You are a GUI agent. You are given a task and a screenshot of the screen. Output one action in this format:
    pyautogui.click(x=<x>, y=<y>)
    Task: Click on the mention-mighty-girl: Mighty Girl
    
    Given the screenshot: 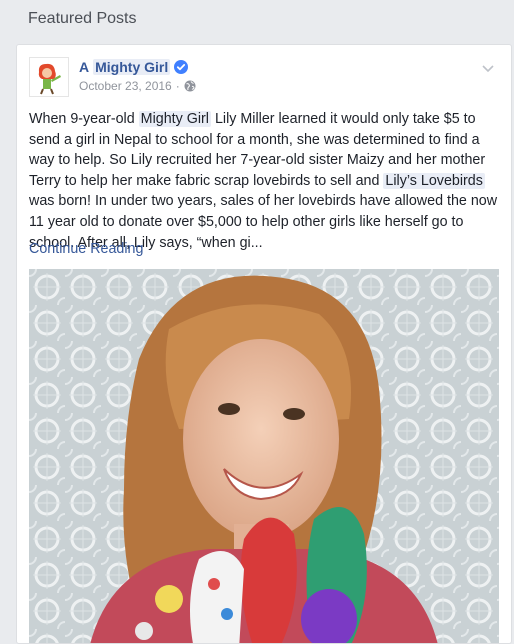 What is the action you would take?
    pyautogui.click(x=174, y=119)
    